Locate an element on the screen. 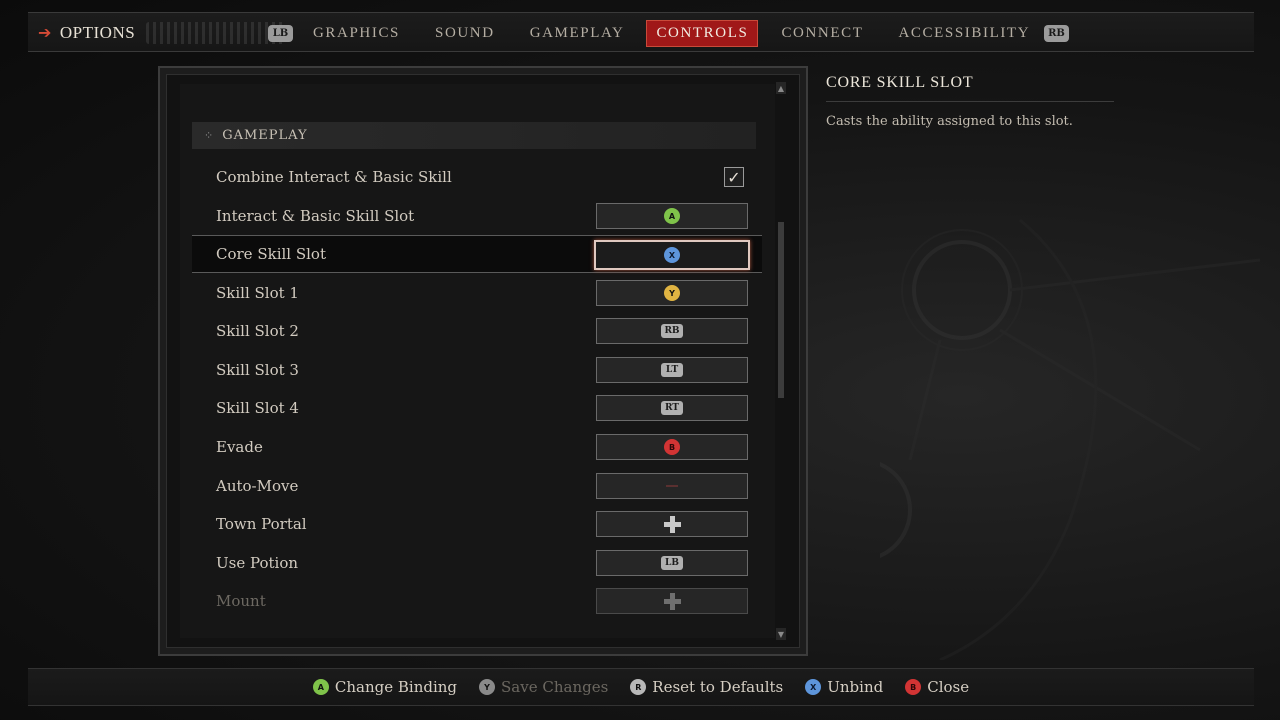 The width and height of the screenshot is (1280, 720). lt-button-icon: LT is located at coordinates (672, 370).